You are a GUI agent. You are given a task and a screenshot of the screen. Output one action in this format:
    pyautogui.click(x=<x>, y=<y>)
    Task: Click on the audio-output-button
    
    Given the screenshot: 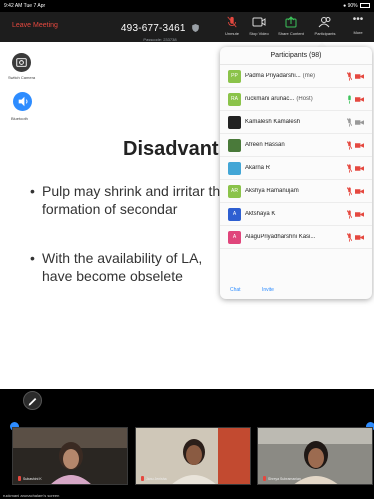 What is the action you would take?
    pyautogui.click(x=22, y=101)
    